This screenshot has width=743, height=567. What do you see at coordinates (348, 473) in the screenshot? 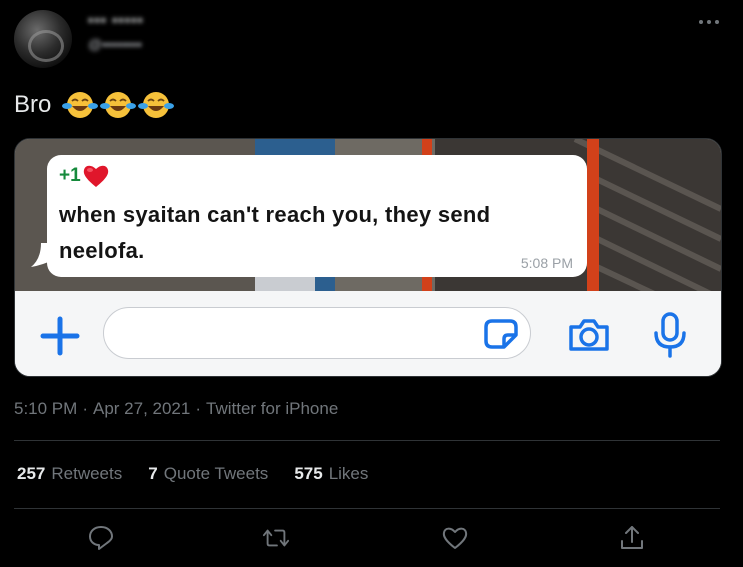
I see `likes-label: Likes` at bounding box center [348, 473].